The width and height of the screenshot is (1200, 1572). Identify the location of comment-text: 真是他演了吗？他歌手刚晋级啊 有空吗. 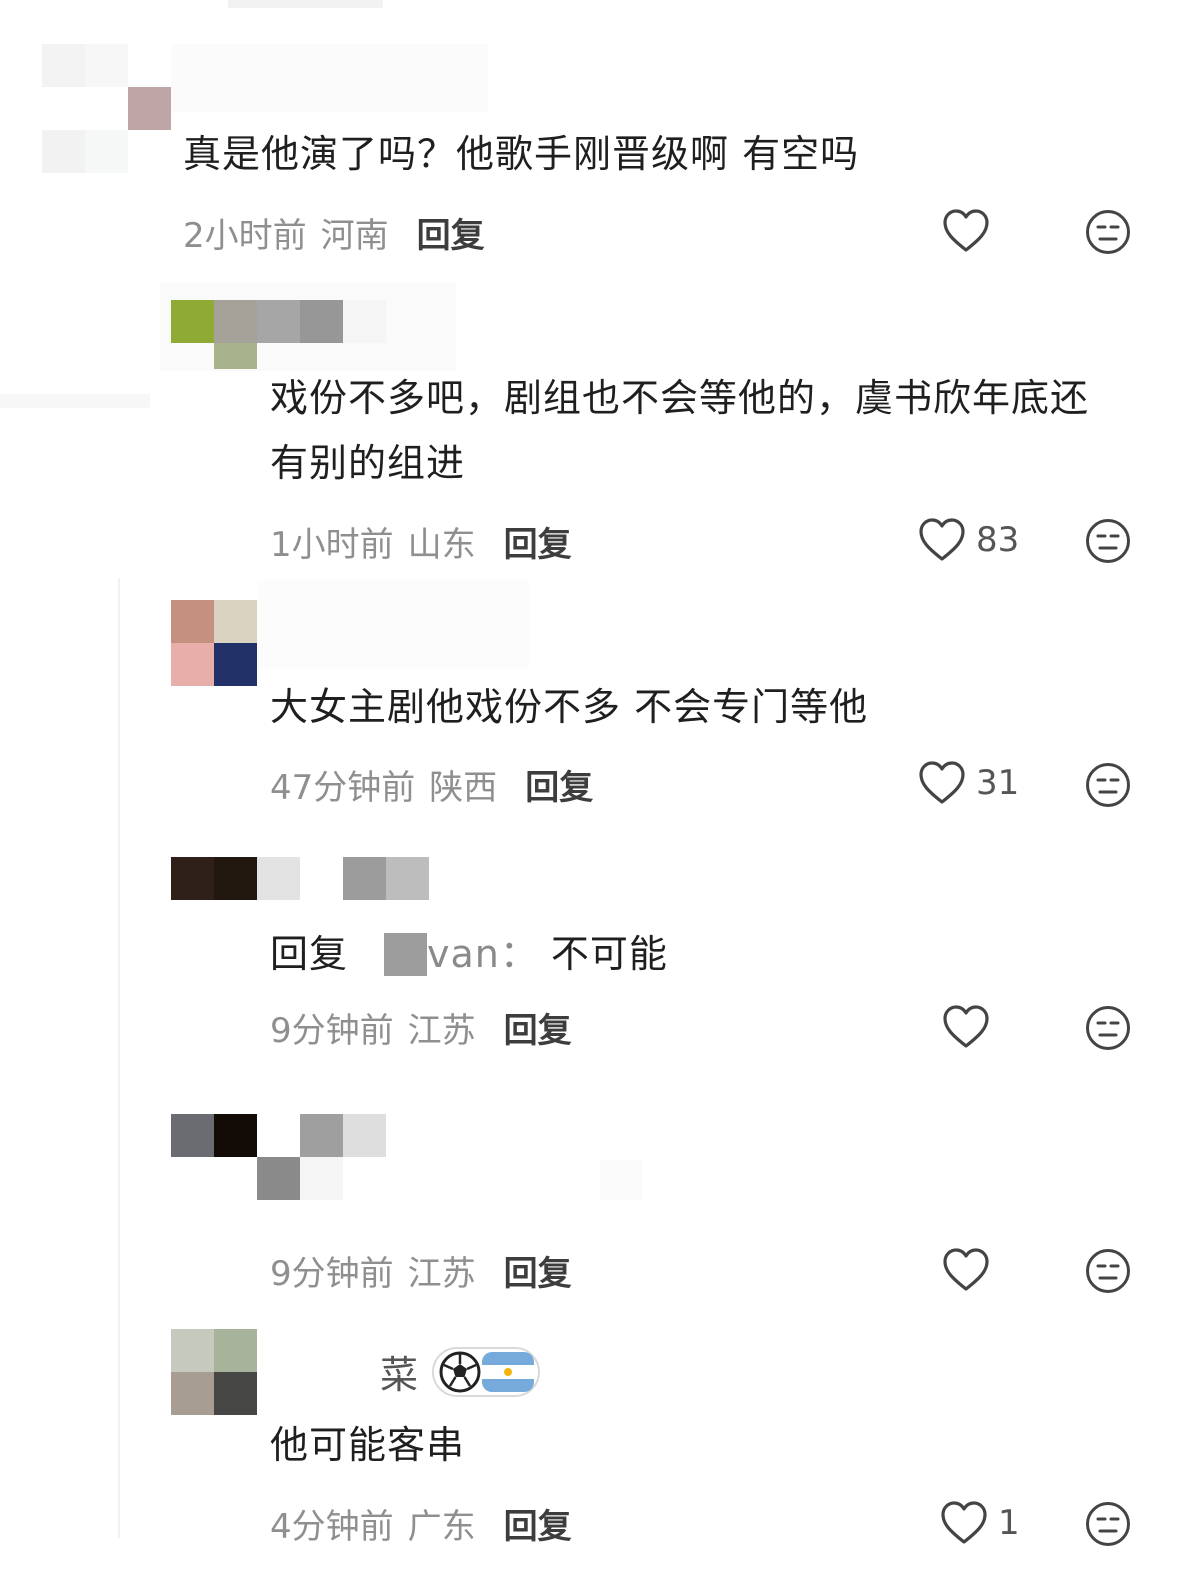
(521, 154).